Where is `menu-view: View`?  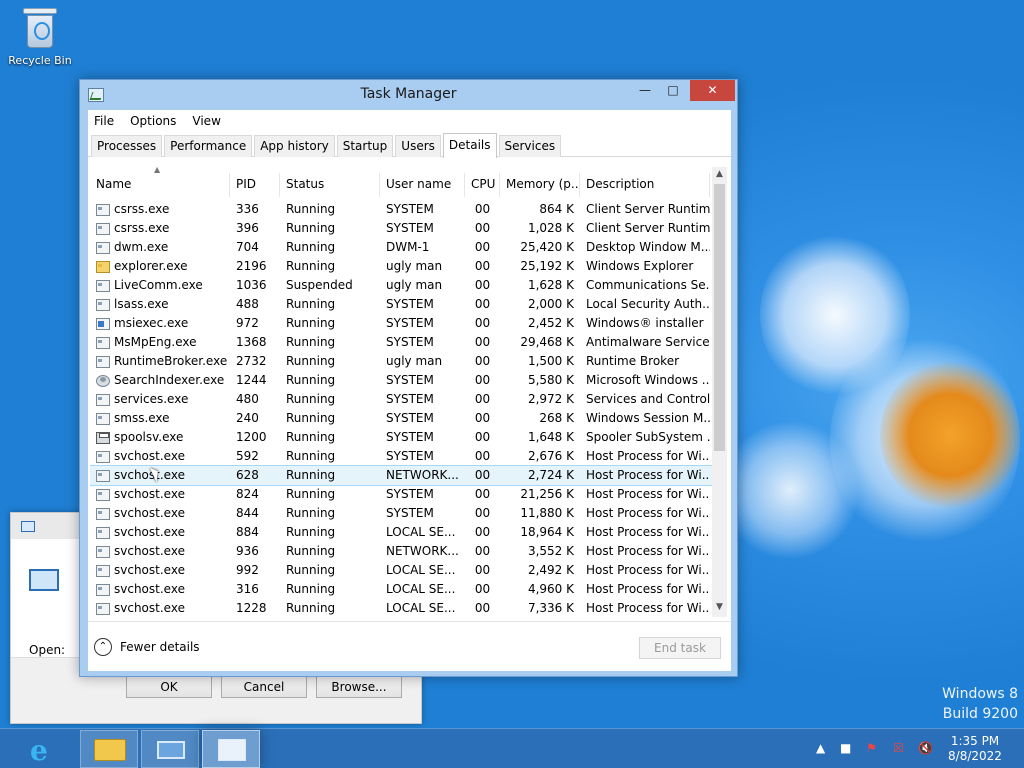 menu-view: View is located at coordinates (206, 121).